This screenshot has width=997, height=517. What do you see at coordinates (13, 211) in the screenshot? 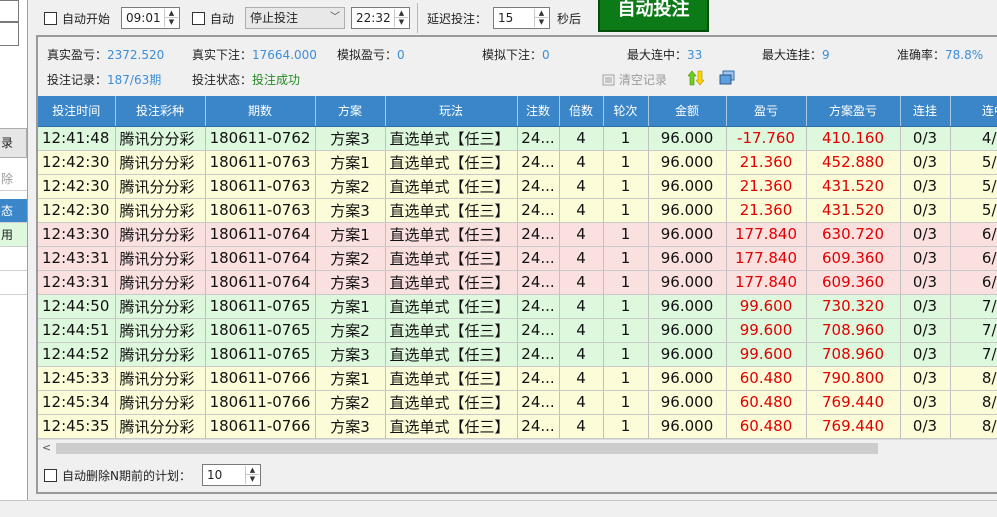
I see `left-row-status: 态` at bounding box center [13, 211].